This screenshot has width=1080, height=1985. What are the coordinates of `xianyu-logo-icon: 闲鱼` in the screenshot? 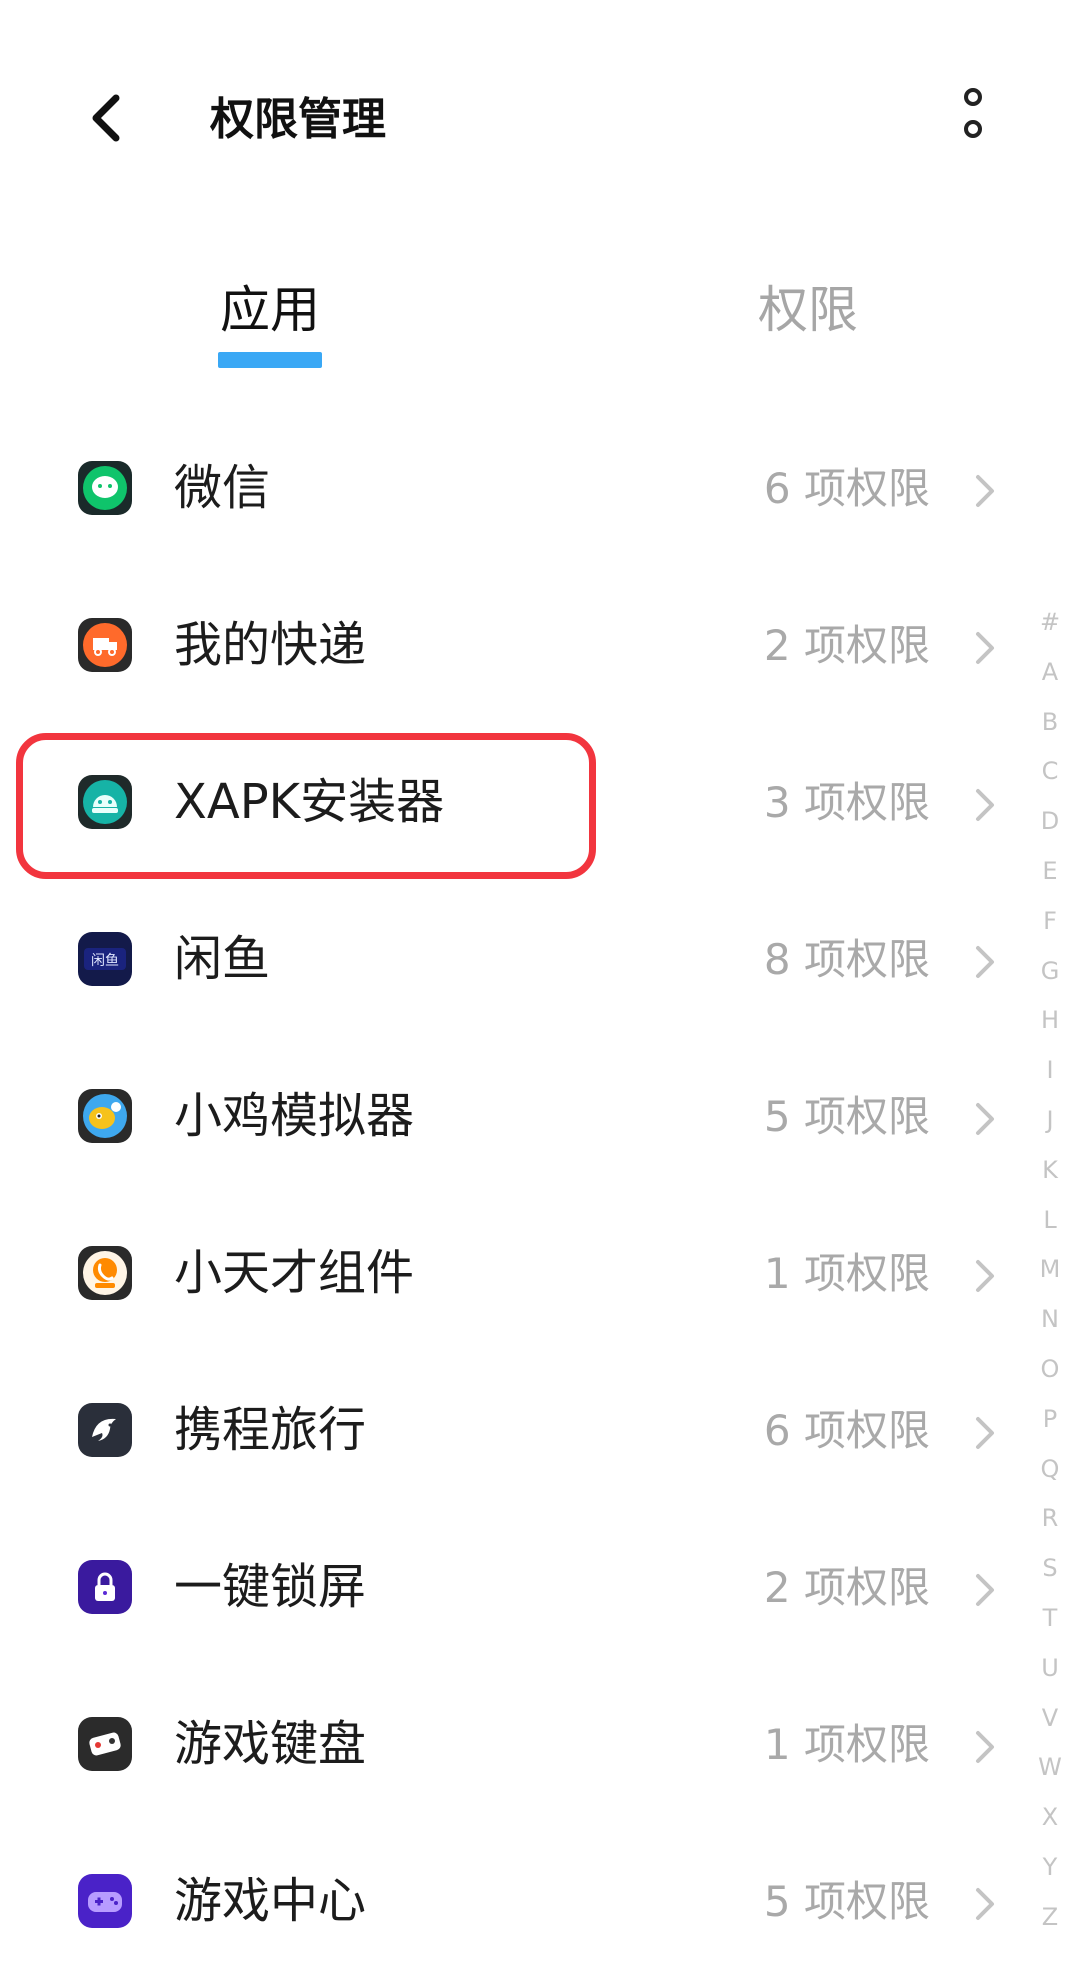 It's located at (105, 959).